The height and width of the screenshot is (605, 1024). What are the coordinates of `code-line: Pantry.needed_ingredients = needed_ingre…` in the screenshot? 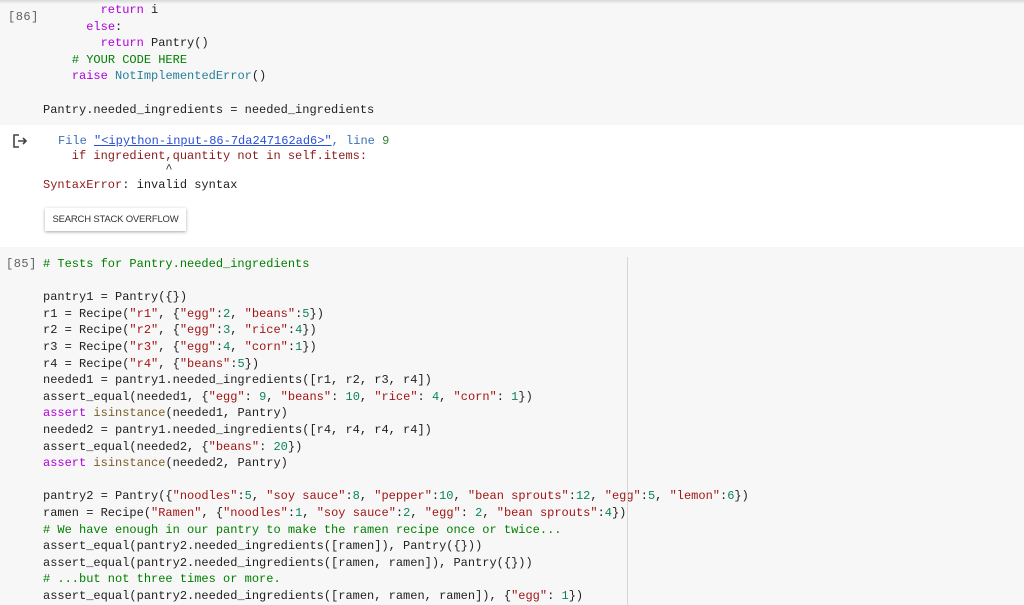 It's located at (208, 110).